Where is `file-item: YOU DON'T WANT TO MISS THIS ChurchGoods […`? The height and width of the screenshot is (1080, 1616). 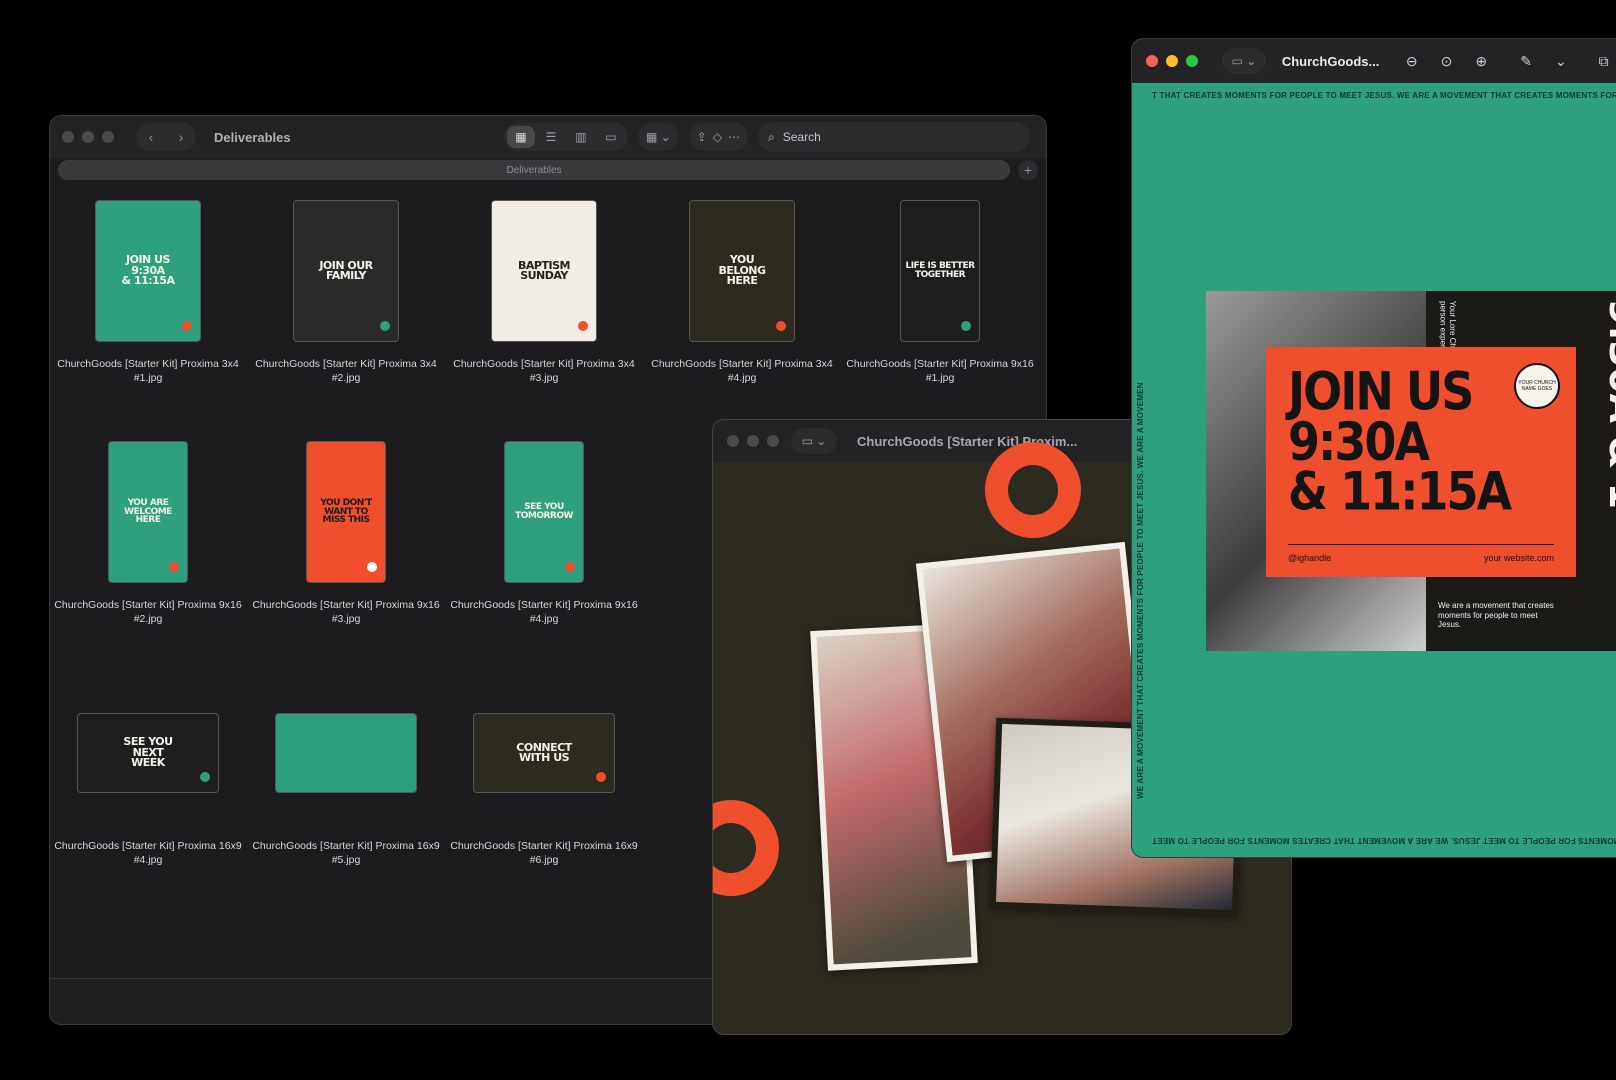 file-item: YOU DON'T WANT TO MISS THIS ChurchGoods [… is located at coordinates (346, 531).